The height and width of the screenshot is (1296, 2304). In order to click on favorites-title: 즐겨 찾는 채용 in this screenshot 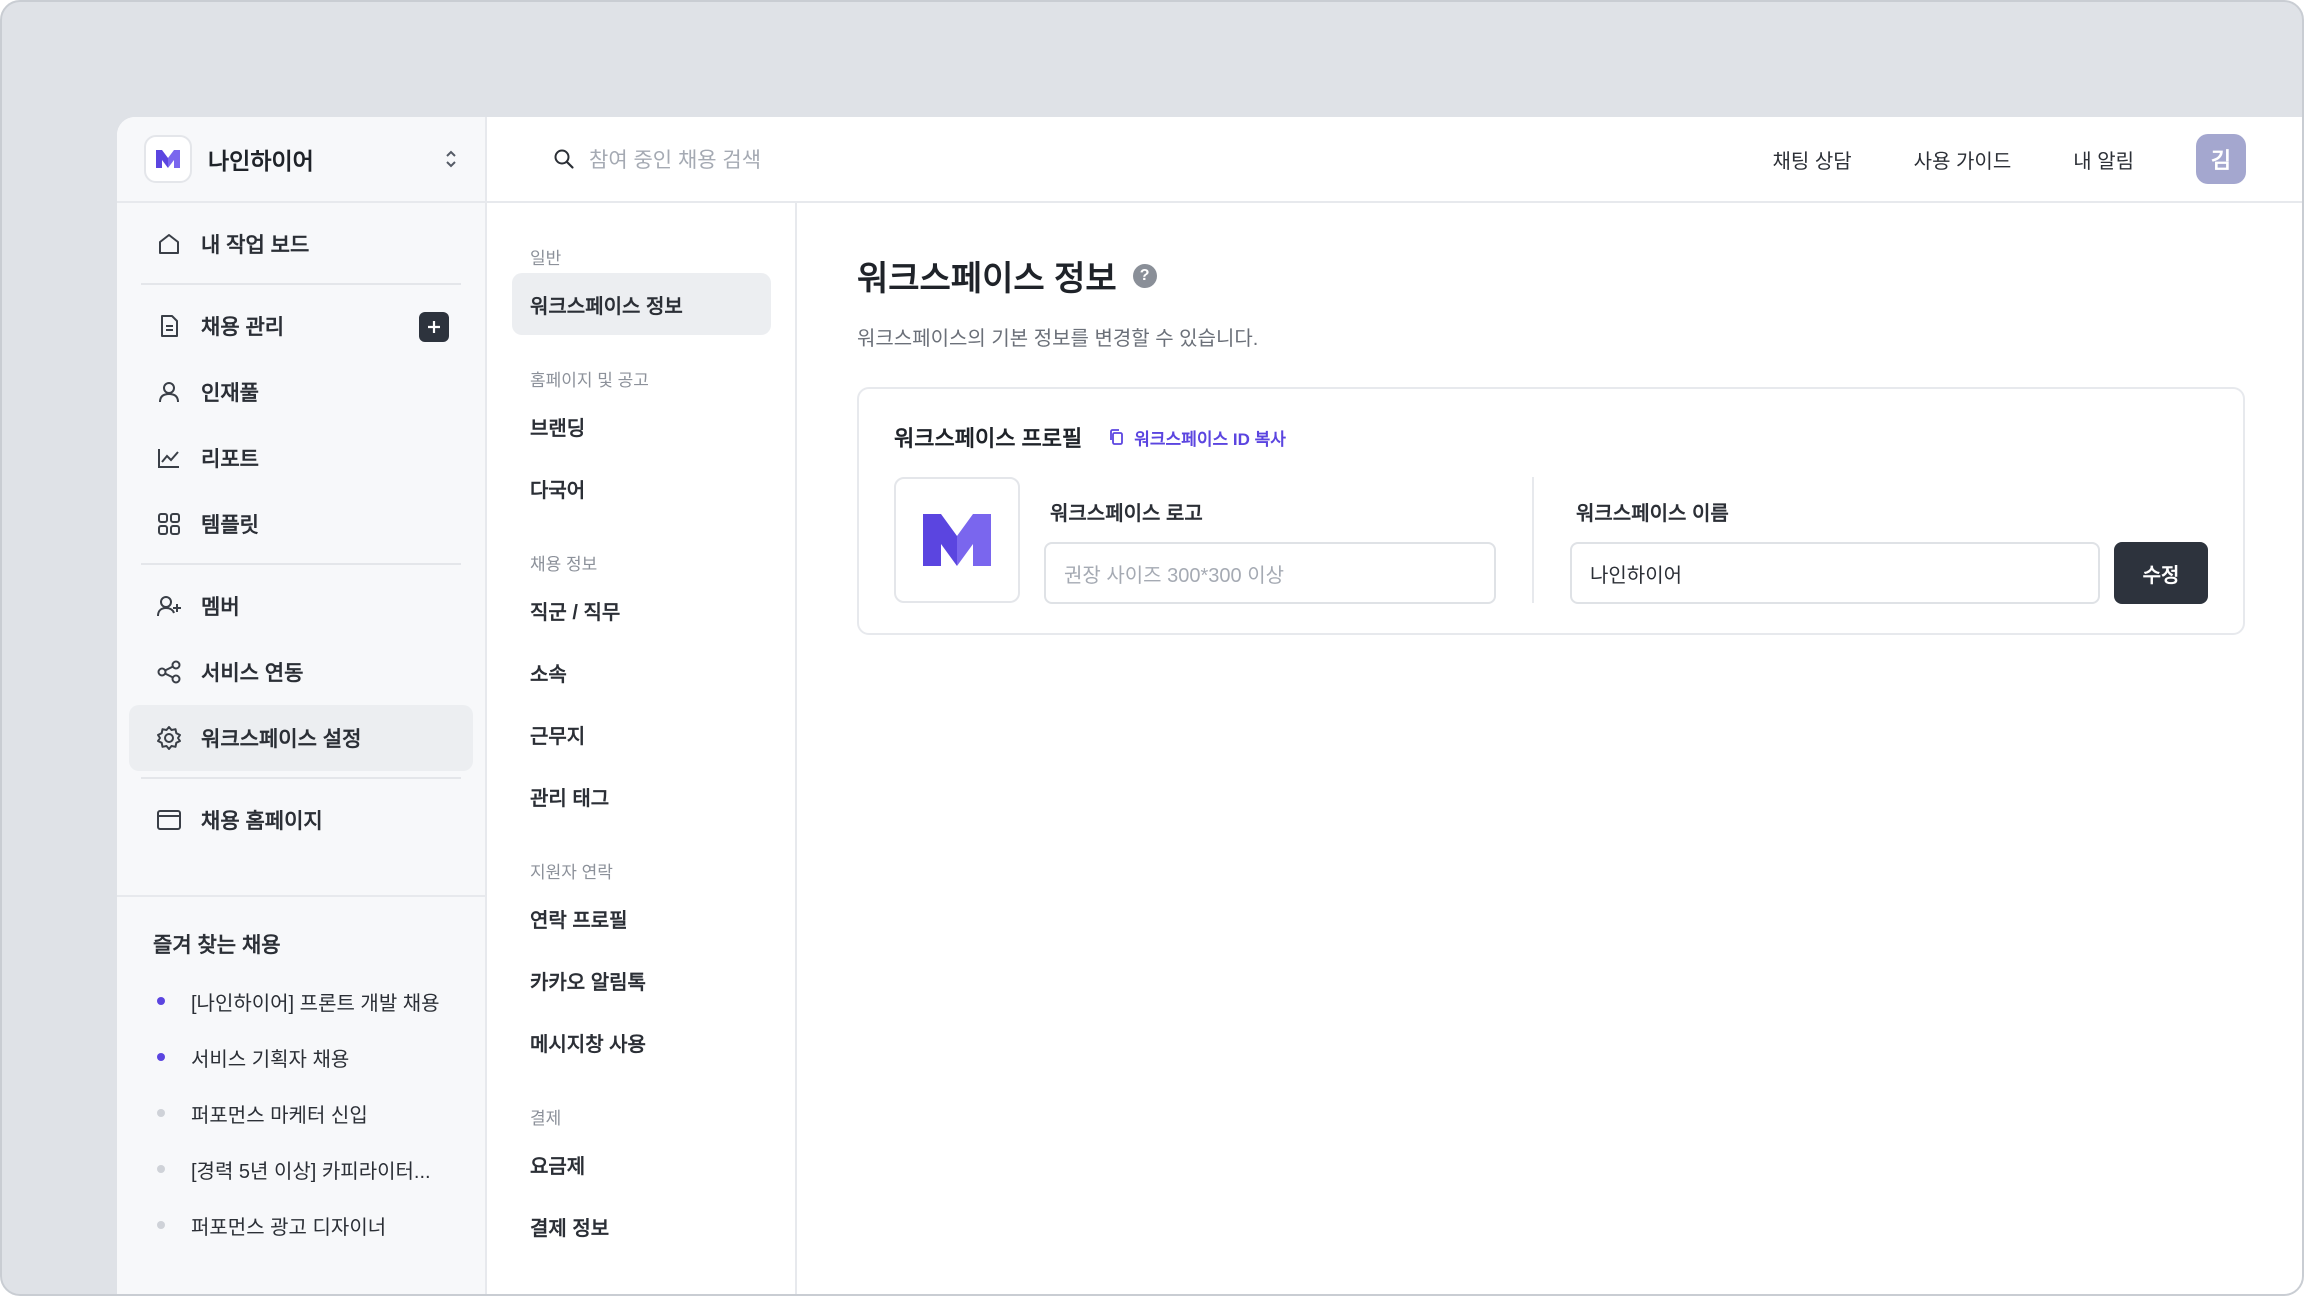, I will do `click(217, 945)`.